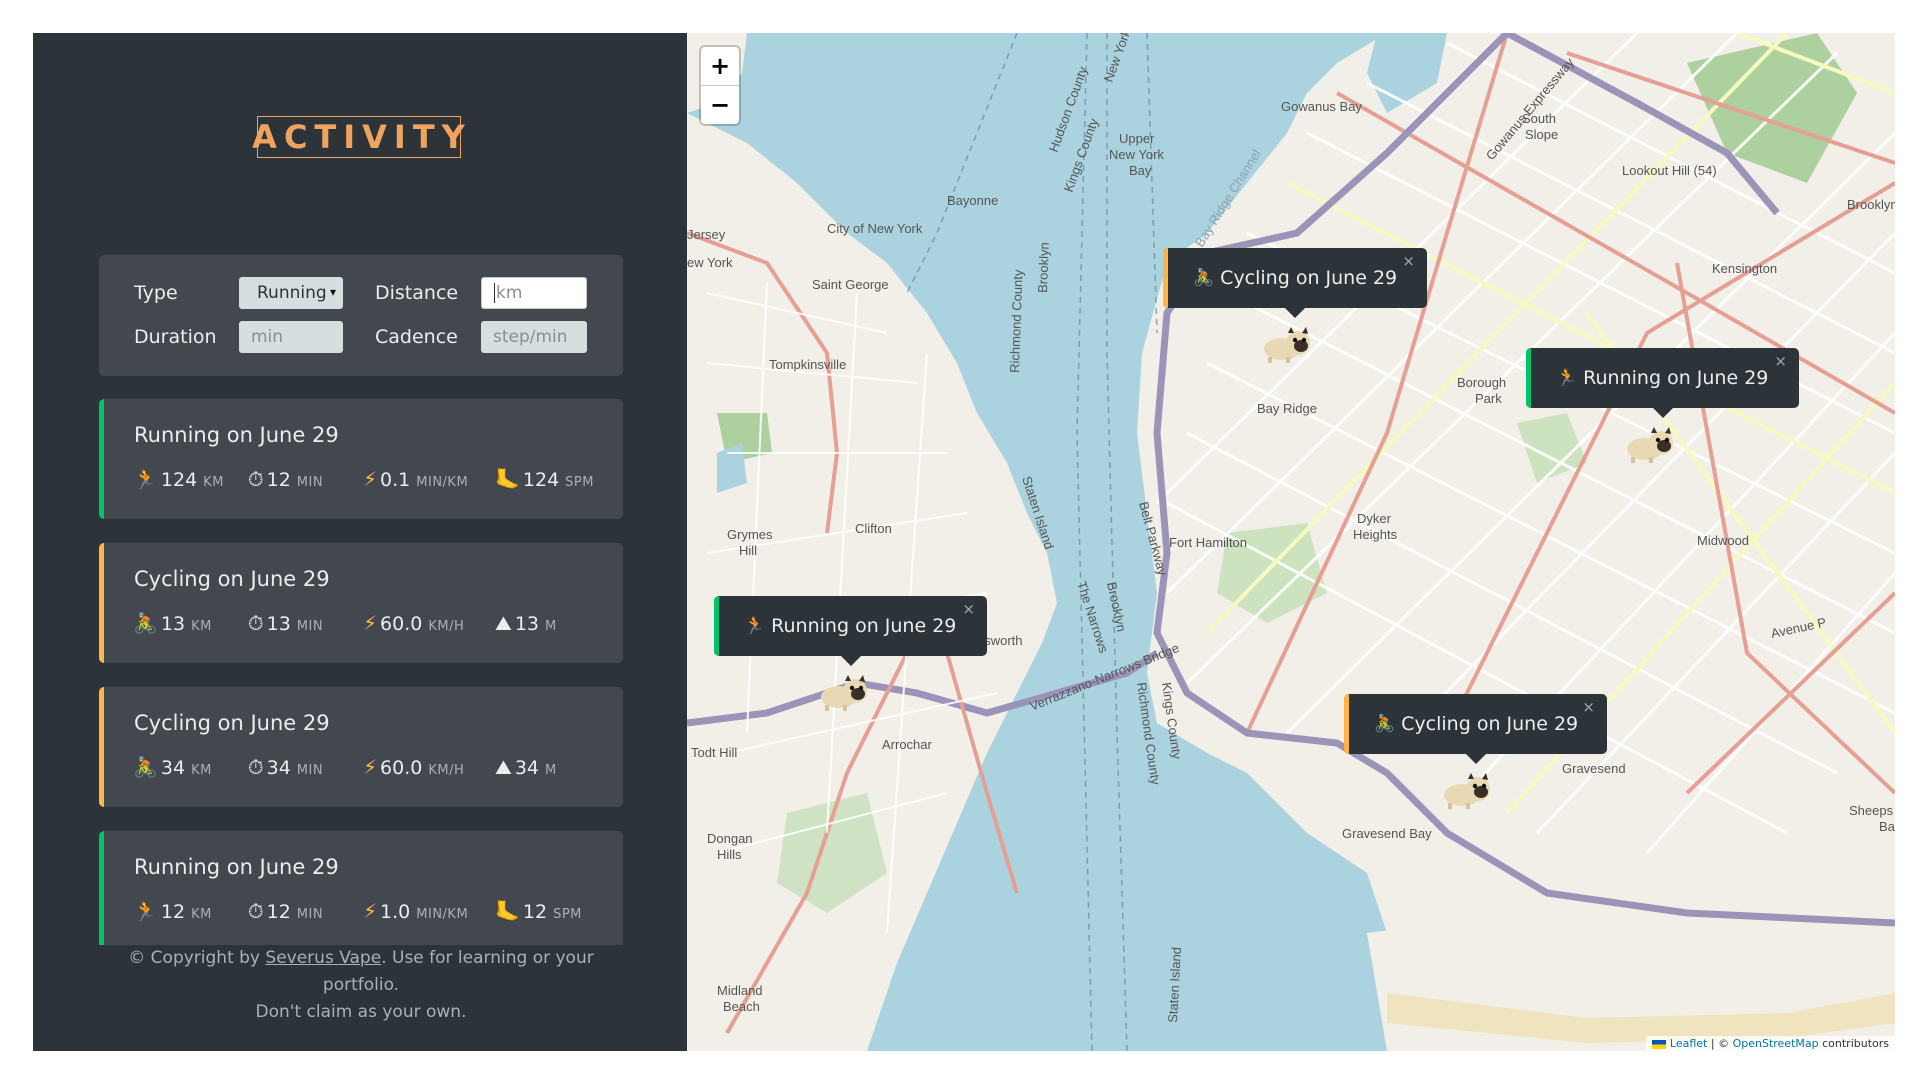 This screenshot has height=1080, width=1920. I want to click on type-select: Running ▾, so click(291, 293).